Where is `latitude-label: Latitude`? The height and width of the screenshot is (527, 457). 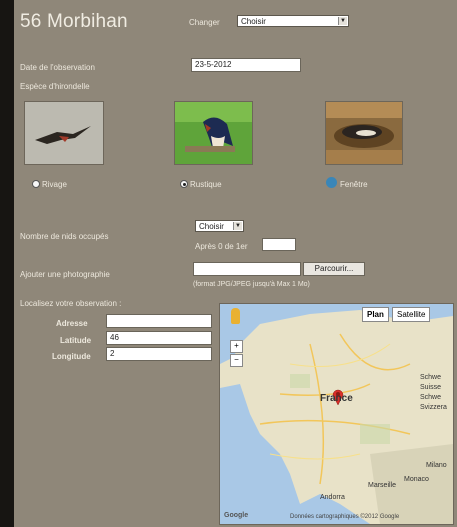 latitude-label: Latitude is located at coordinates (76, 340).